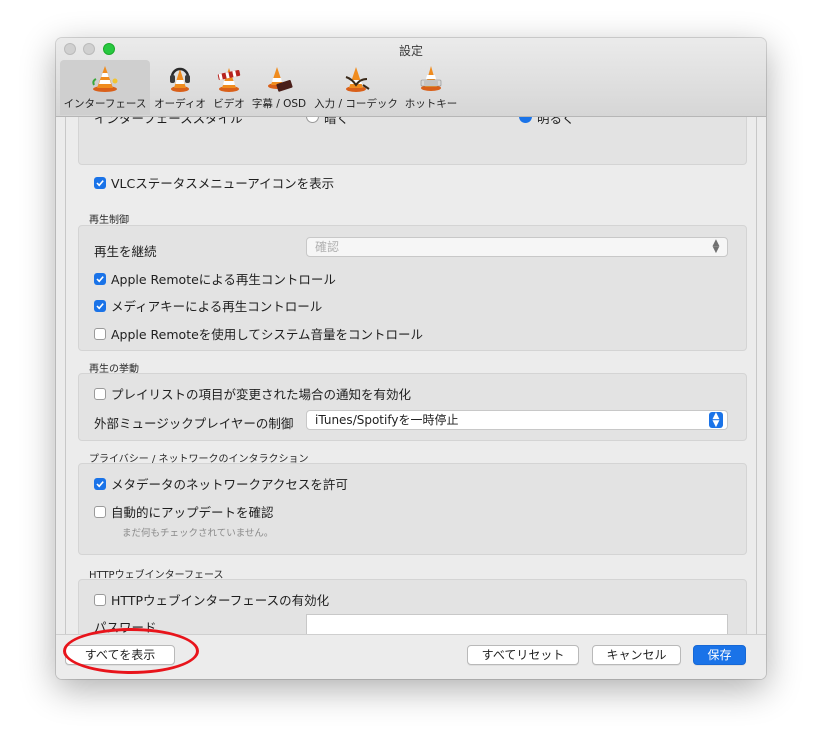  What do you see at coordinates (756, 375) in the screenshot?
I see `right-edge` at bounding box center [756, 375].